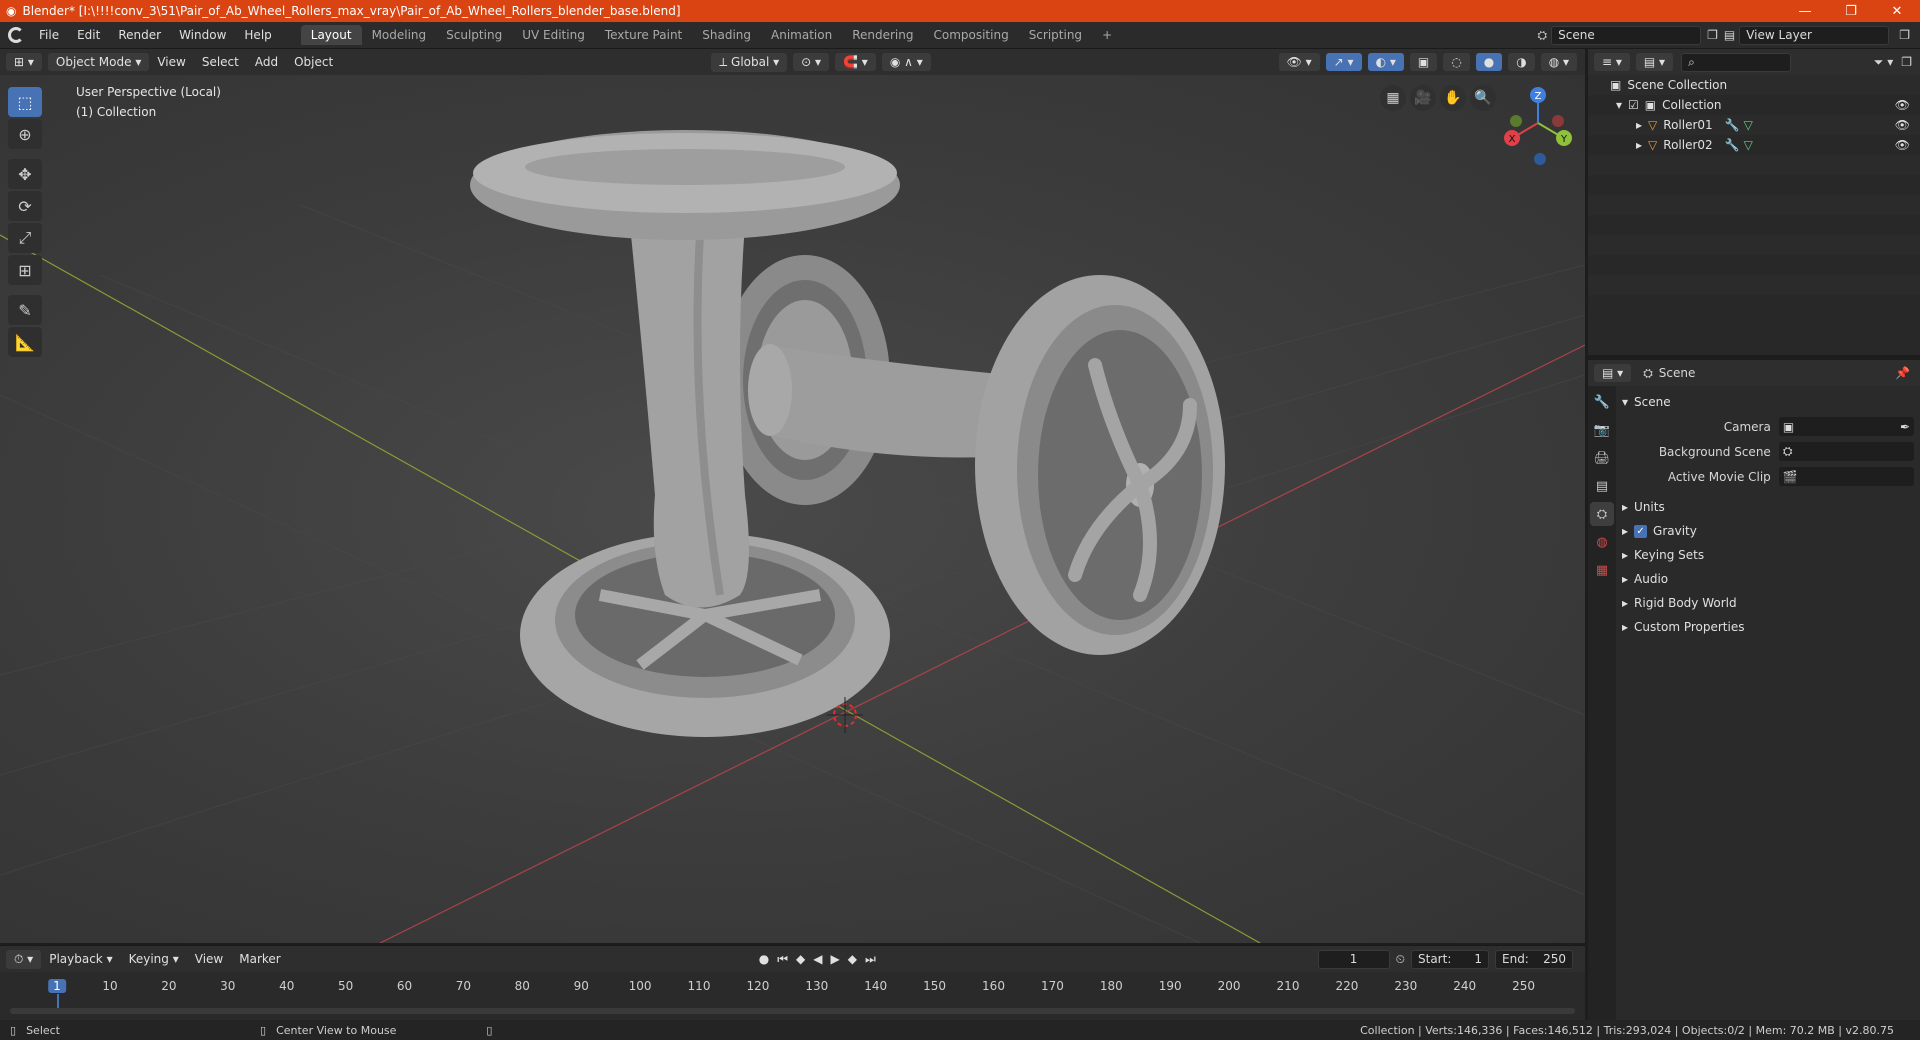  What do you see at coordinates (1846, 476) in the screenshot?
I see `active-movie-clip-field: 🎬` at bounding box center [1846, 476].